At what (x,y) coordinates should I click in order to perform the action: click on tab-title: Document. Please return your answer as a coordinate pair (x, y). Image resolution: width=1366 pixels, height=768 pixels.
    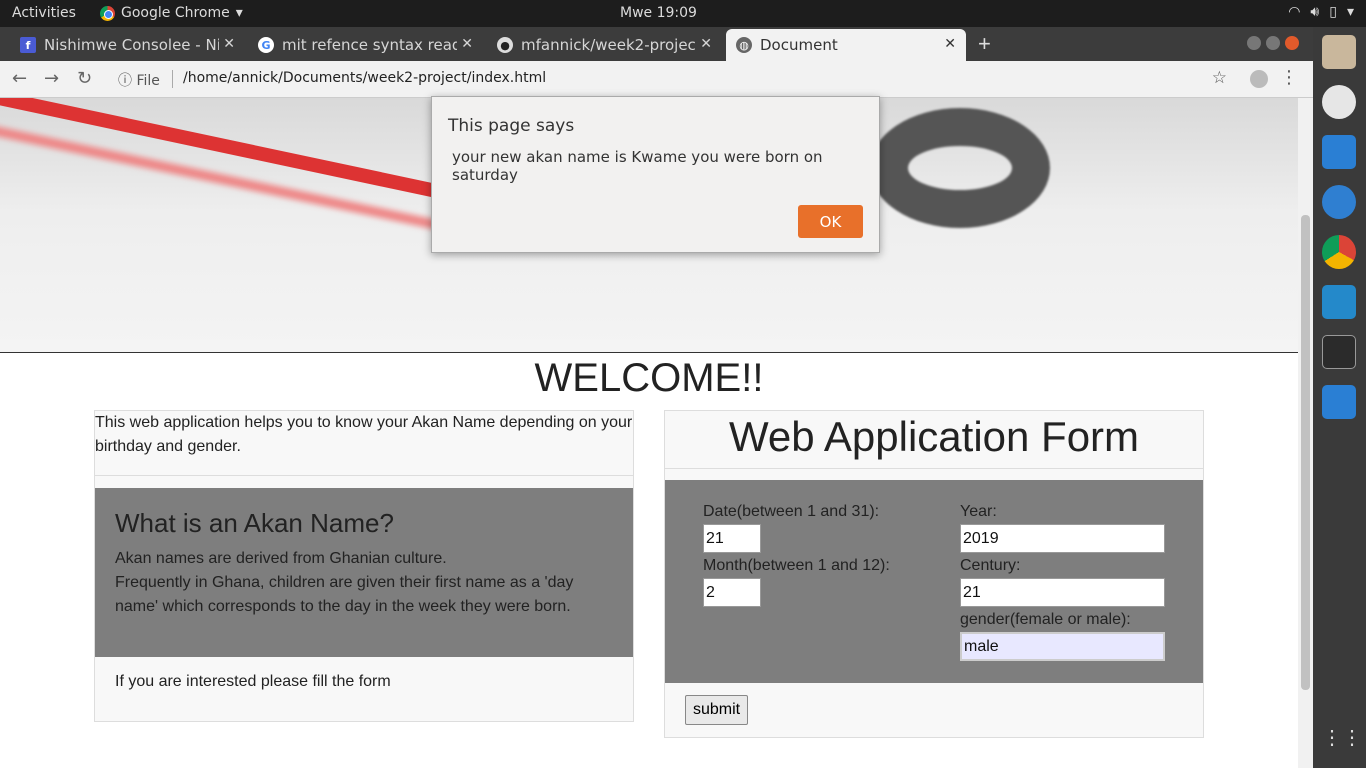
    Looking at the image, I should click on (799, 45).